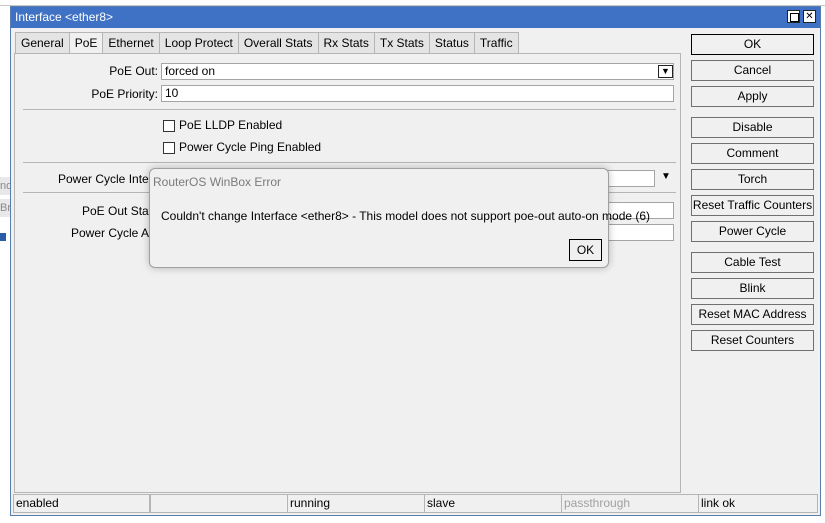 The width and height of the screenshot is (825, 523). I want to click on background-icon, so click(3, 237).